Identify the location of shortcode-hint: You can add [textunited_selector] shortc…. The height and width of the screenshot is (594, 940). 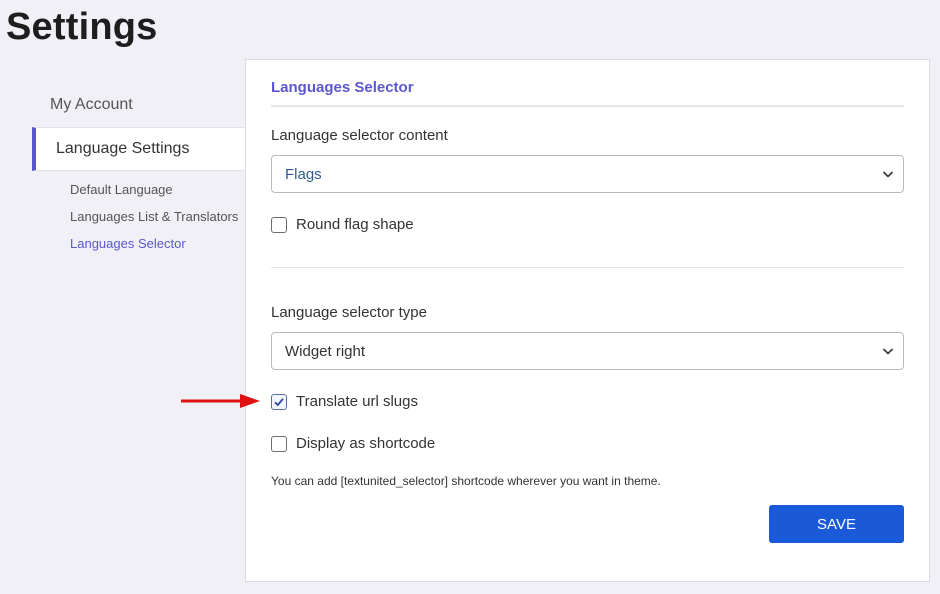
(466, 481).